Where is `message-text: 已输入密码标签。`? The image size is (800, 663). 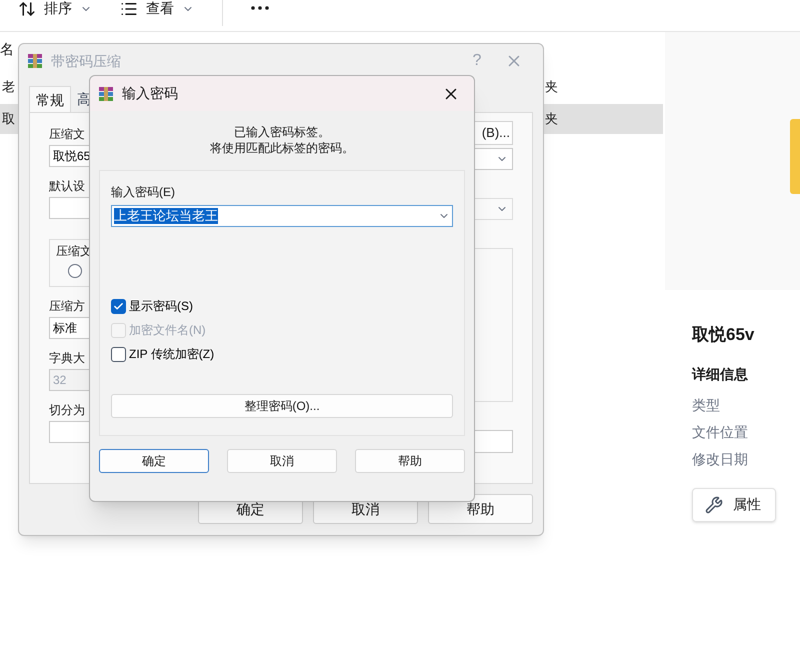 message-text: 已输入密码标签。 is located at coordinates (282, 132).